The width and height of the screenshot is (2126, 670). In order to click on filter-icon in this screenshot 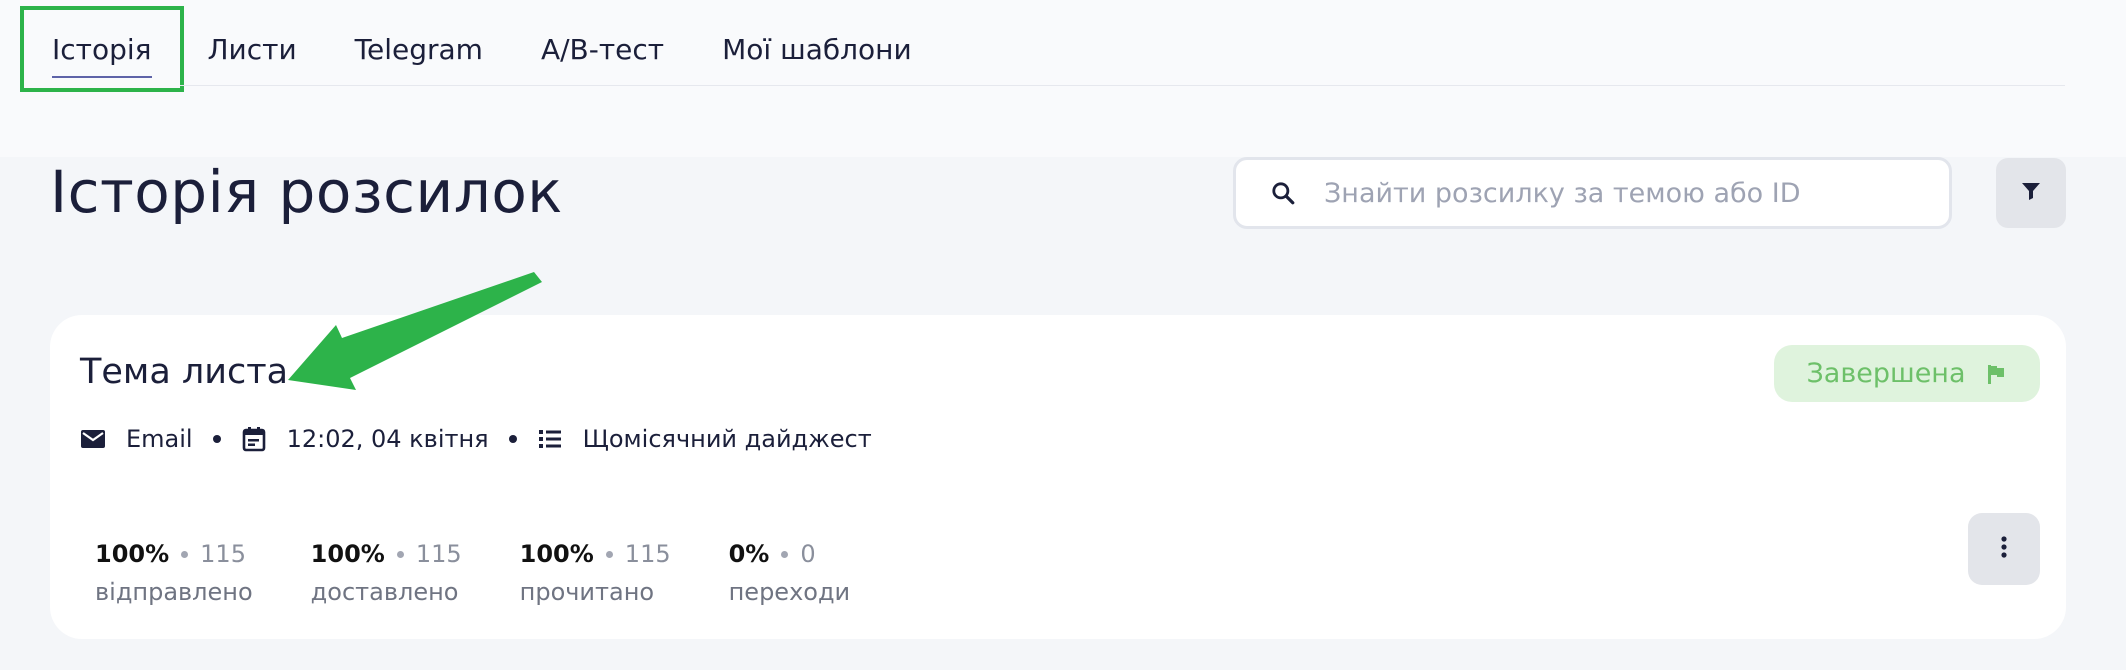, I will do `click(2031, 193)`.